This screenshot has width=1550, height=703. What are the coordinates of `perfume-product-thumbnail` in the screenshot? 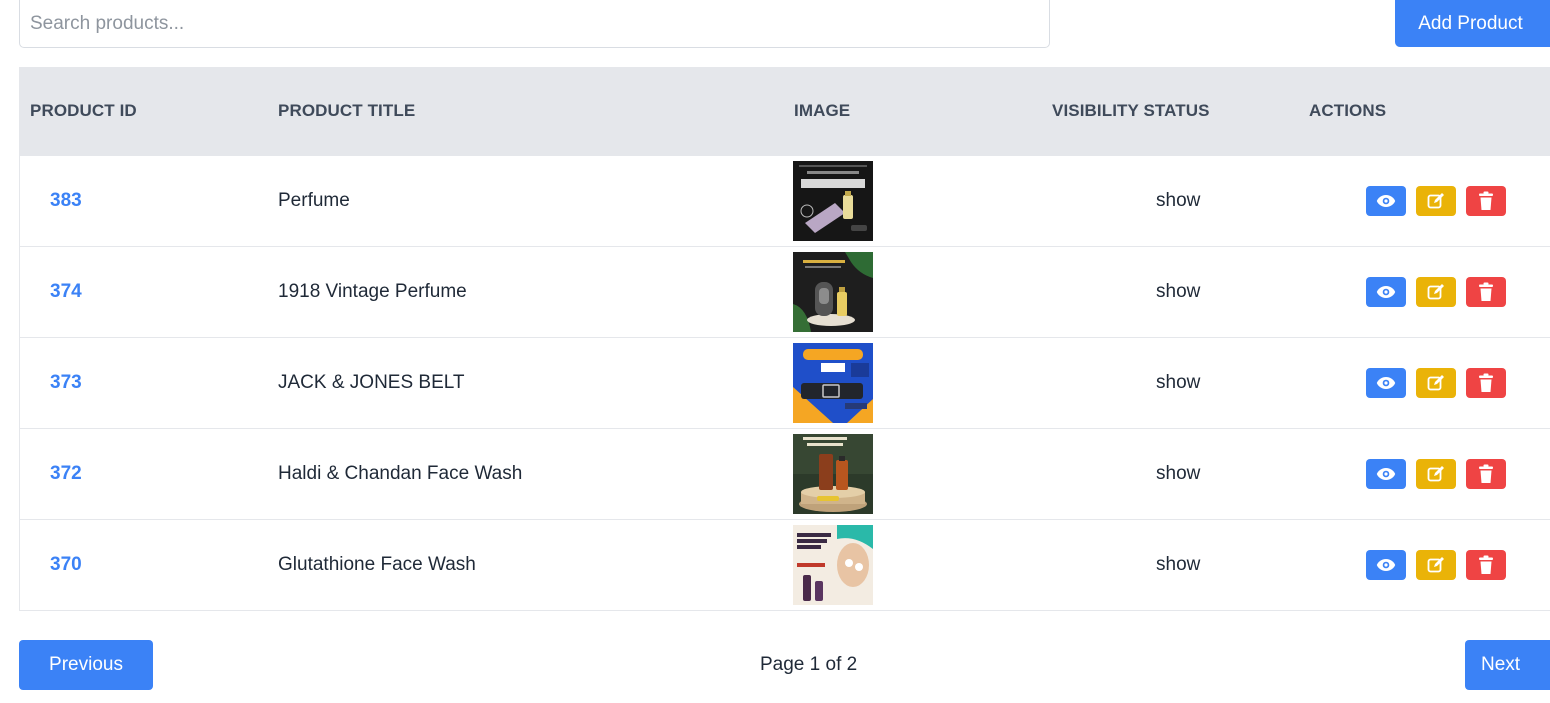 It's located at (833, 201).